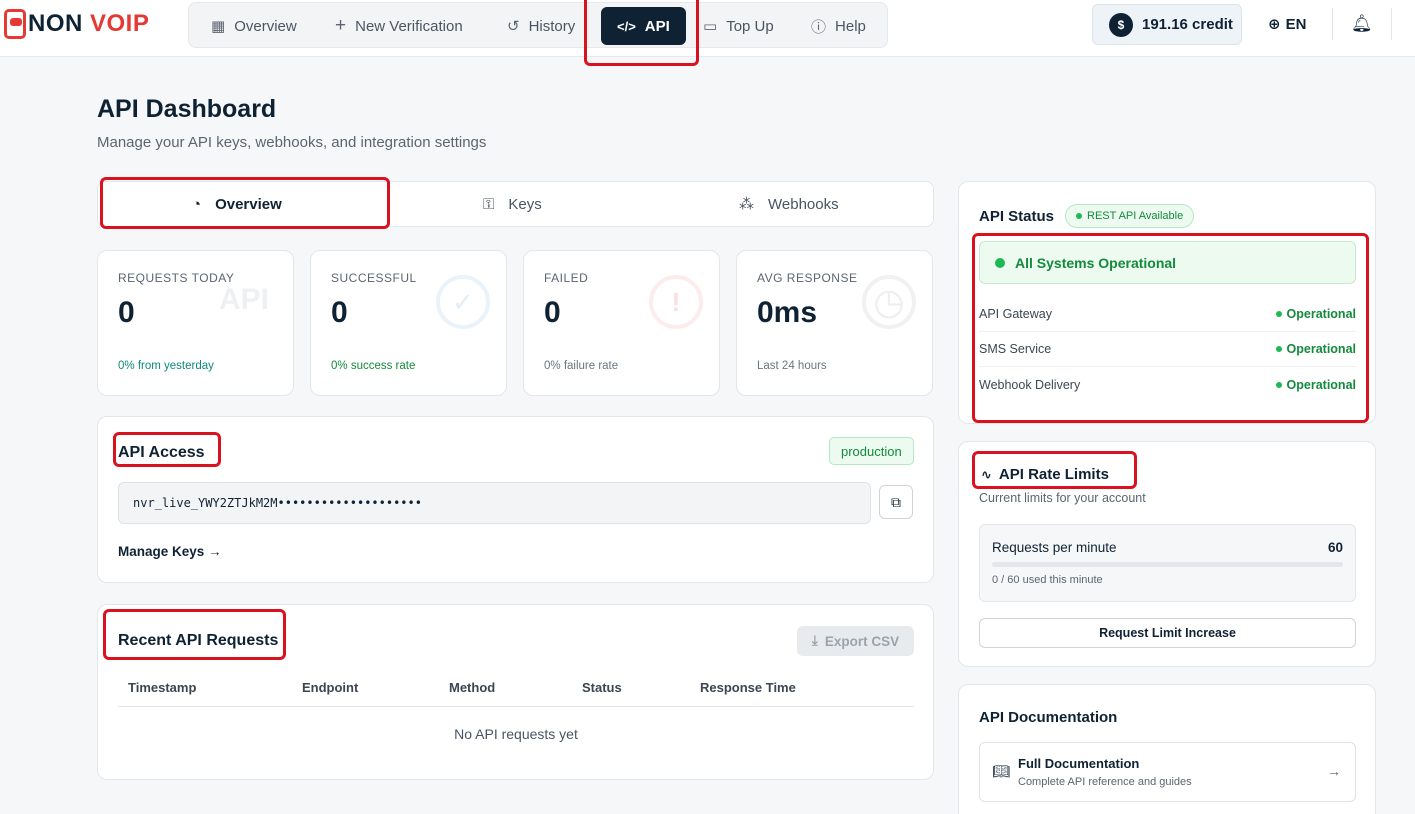 Image resolution: width=1415 pixels, height=814 pixels. I want to click on page-title: API Dashboard, so click(187, 109).